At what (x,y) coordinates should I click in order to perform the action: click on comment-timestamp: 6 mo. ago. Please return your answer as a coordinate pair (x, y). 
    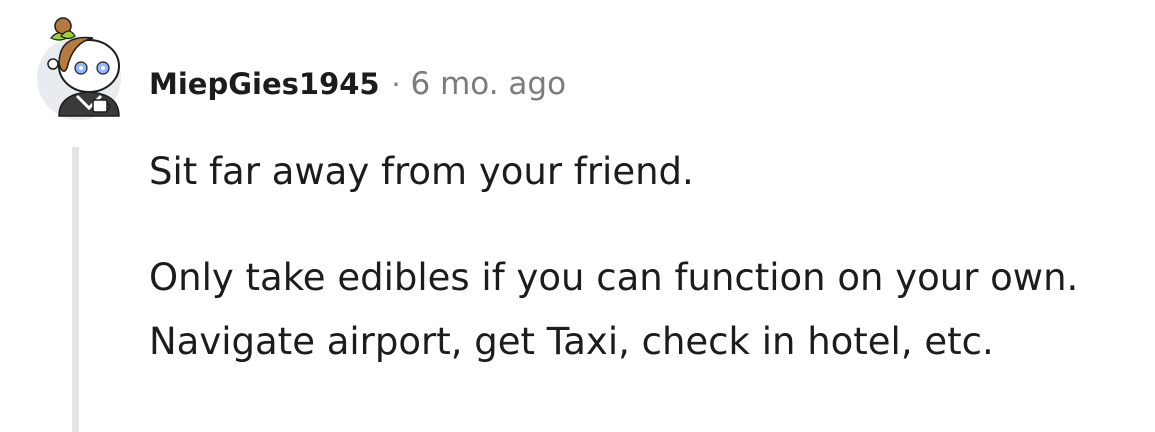
    Looking at the image, I should click on (489, 84).